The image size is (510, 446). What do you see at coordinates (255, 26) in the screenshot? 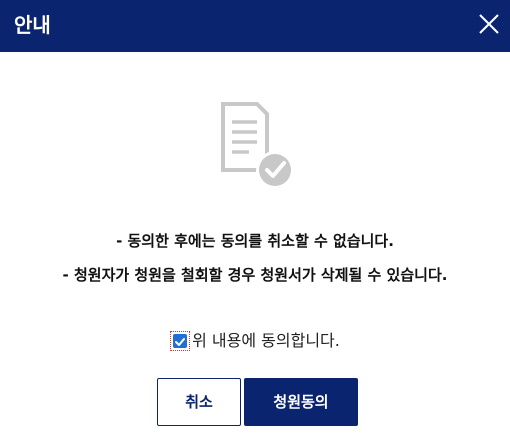
I see `dialog-titlebar: 안내` at bounding box center [255, 26].